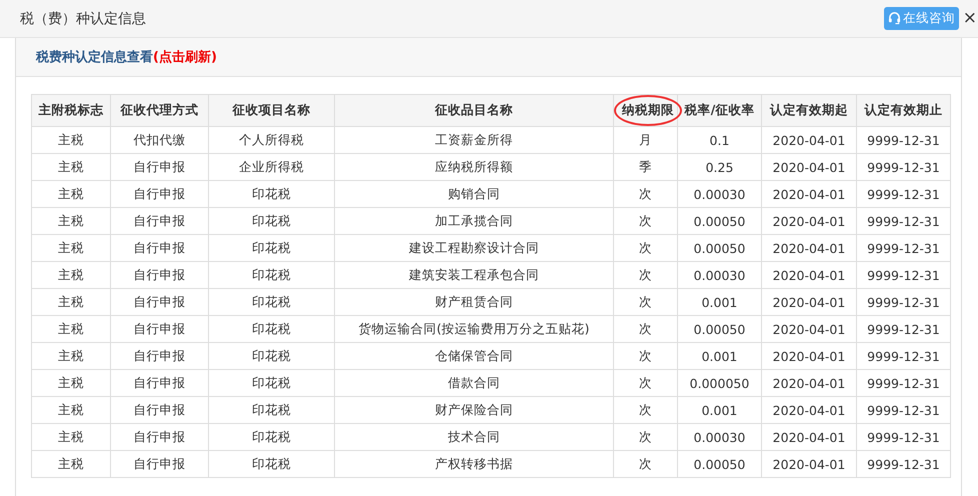 Image resolution: width=978 pixels, height=496 pixels. I want to click on column-header: 认定有效期止, so click(903, 110).